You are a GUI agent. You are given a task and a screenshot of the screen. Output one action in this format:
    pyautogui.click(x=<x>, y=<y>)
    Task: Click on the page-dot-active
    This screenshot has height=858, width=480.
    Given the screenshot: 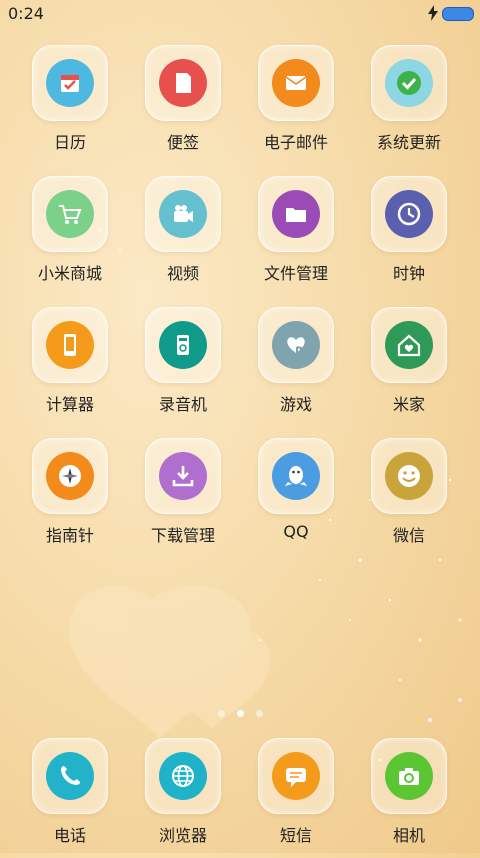 What is the action you would take?
    pyautogui.click(x=240, y=713)
    